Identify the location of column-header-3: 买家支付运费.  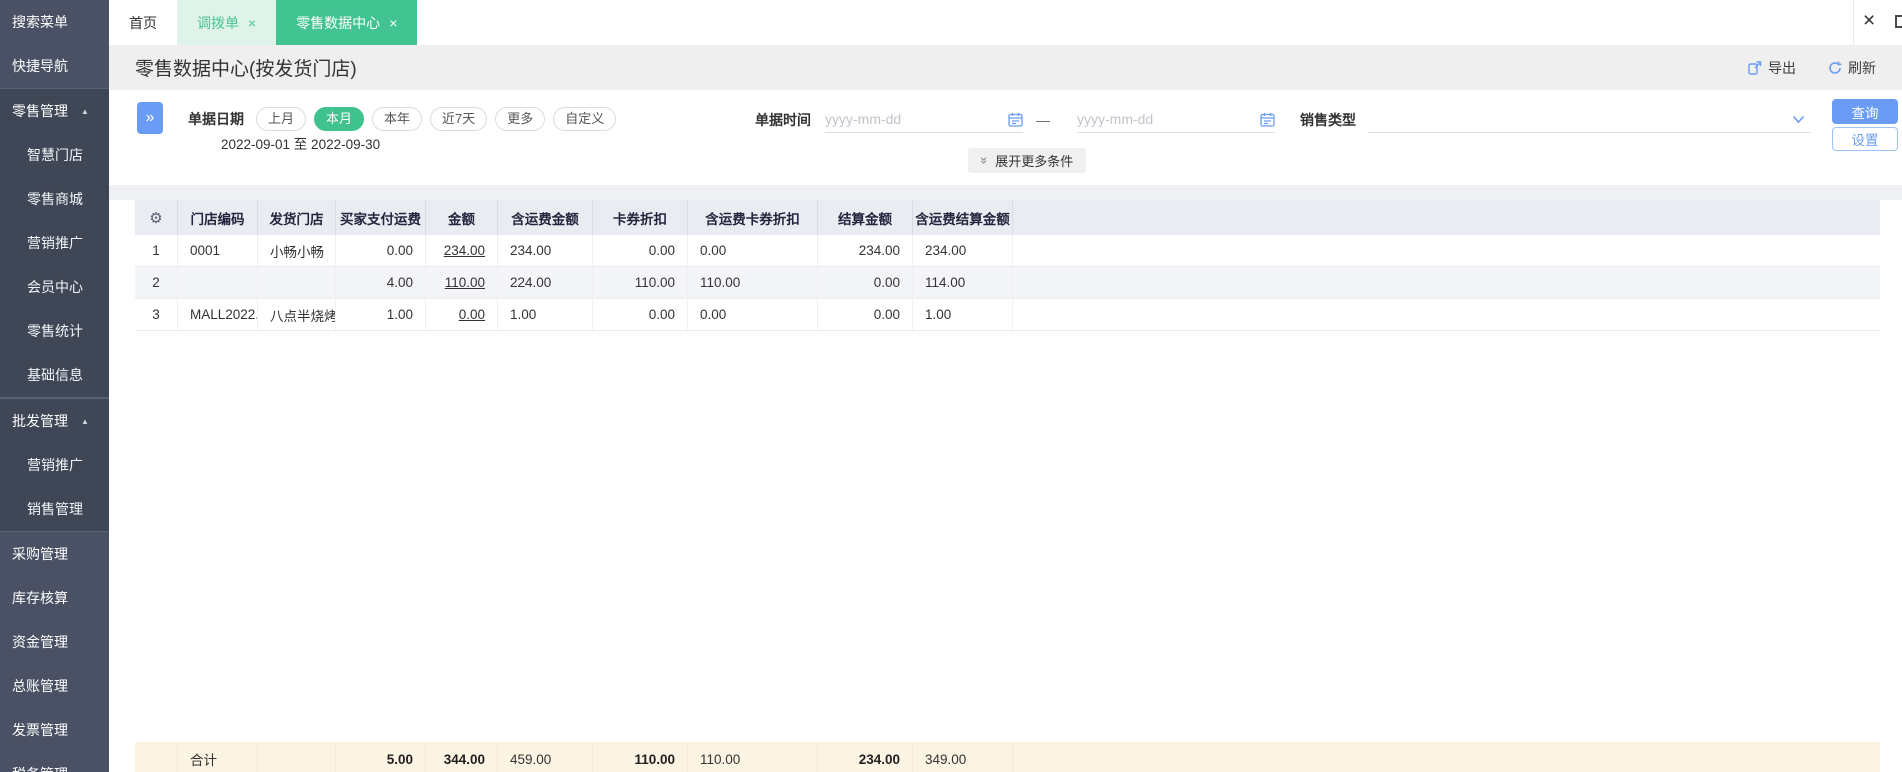
(381, 217).